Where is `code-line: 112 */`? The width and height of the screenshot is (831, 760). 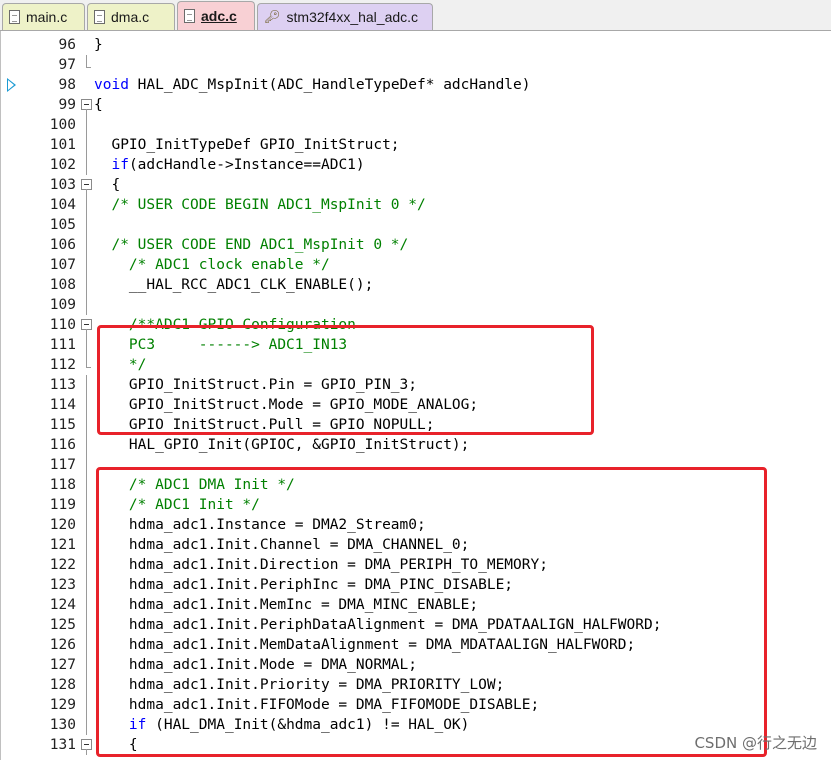 code-line: 112 */ is located at coordinates (416, 365).